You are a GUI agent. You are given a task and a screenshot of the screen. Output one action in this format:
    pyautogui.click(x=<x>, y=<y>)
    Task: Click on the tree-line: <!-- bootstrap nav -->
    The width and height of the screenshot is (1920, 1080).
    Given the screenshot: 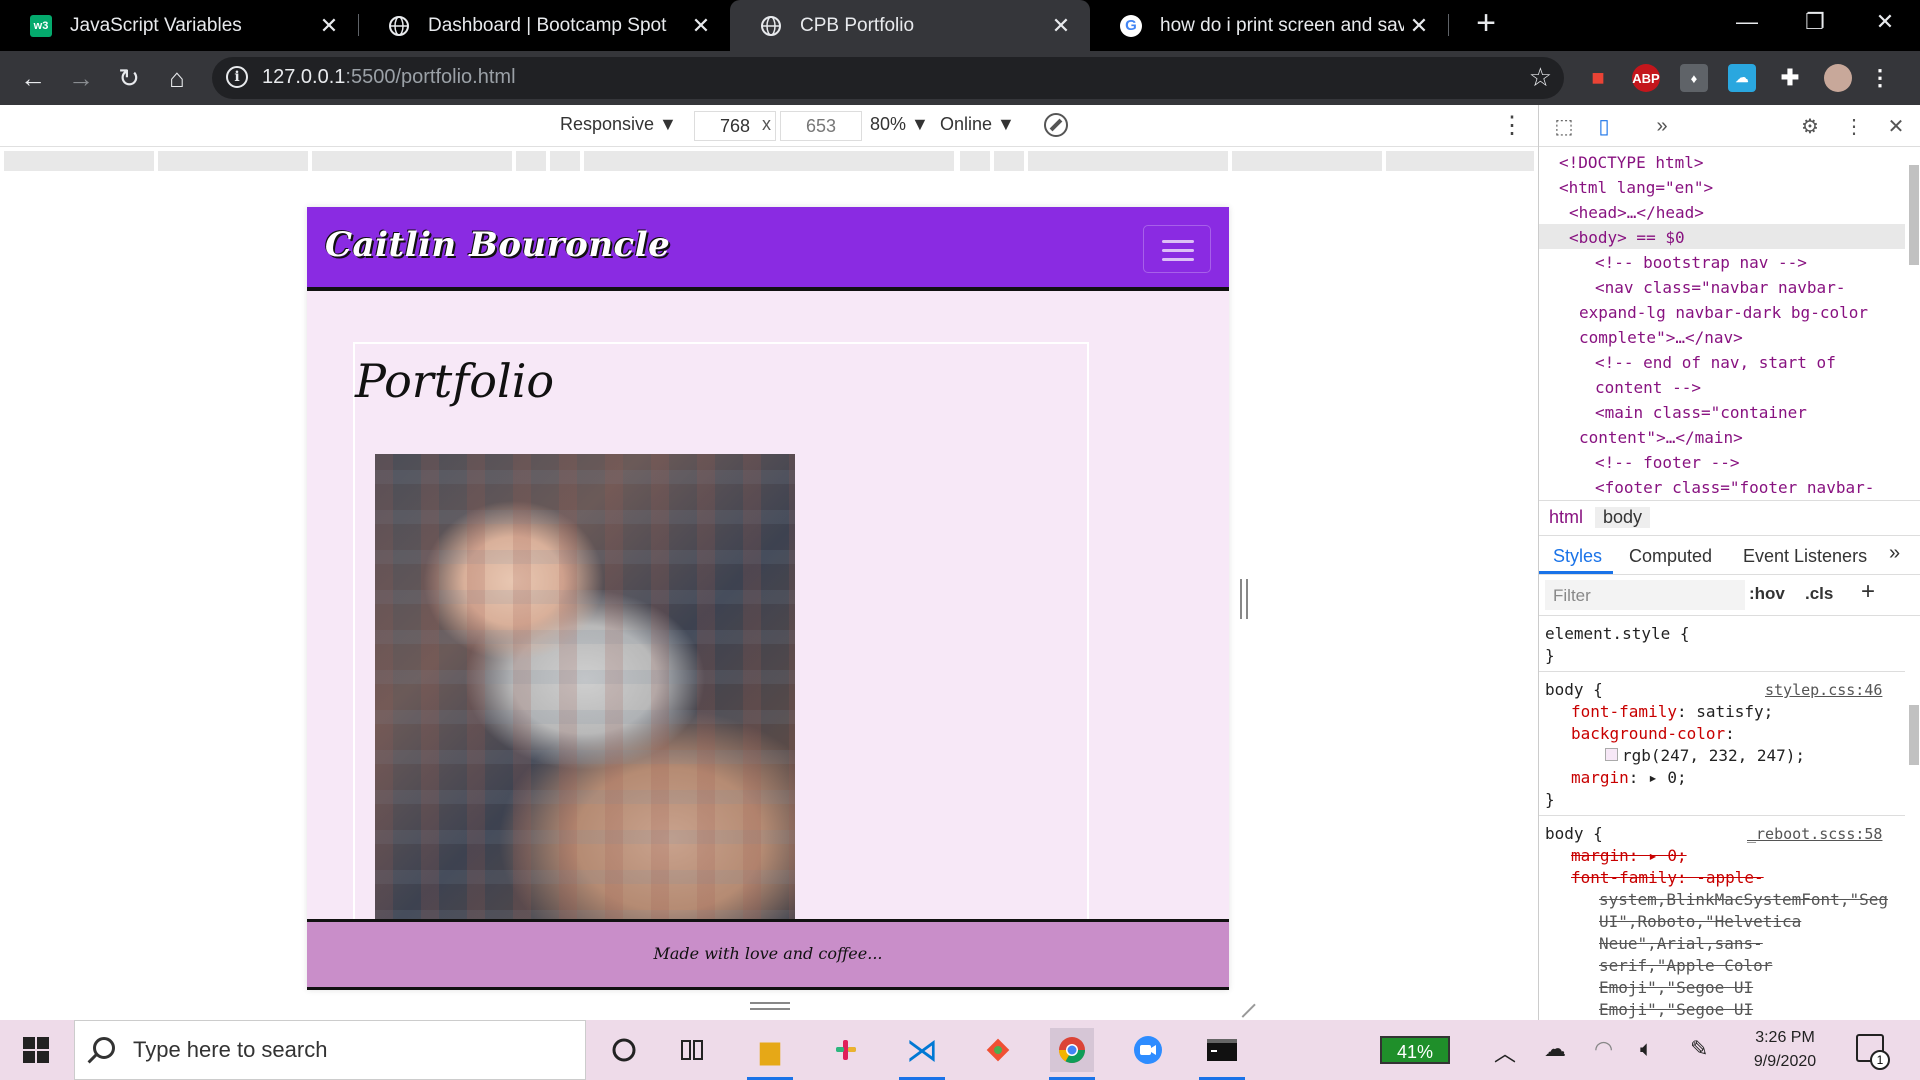 What is the action you would take?
    pyautogui.click(x=1701, y=262)
    